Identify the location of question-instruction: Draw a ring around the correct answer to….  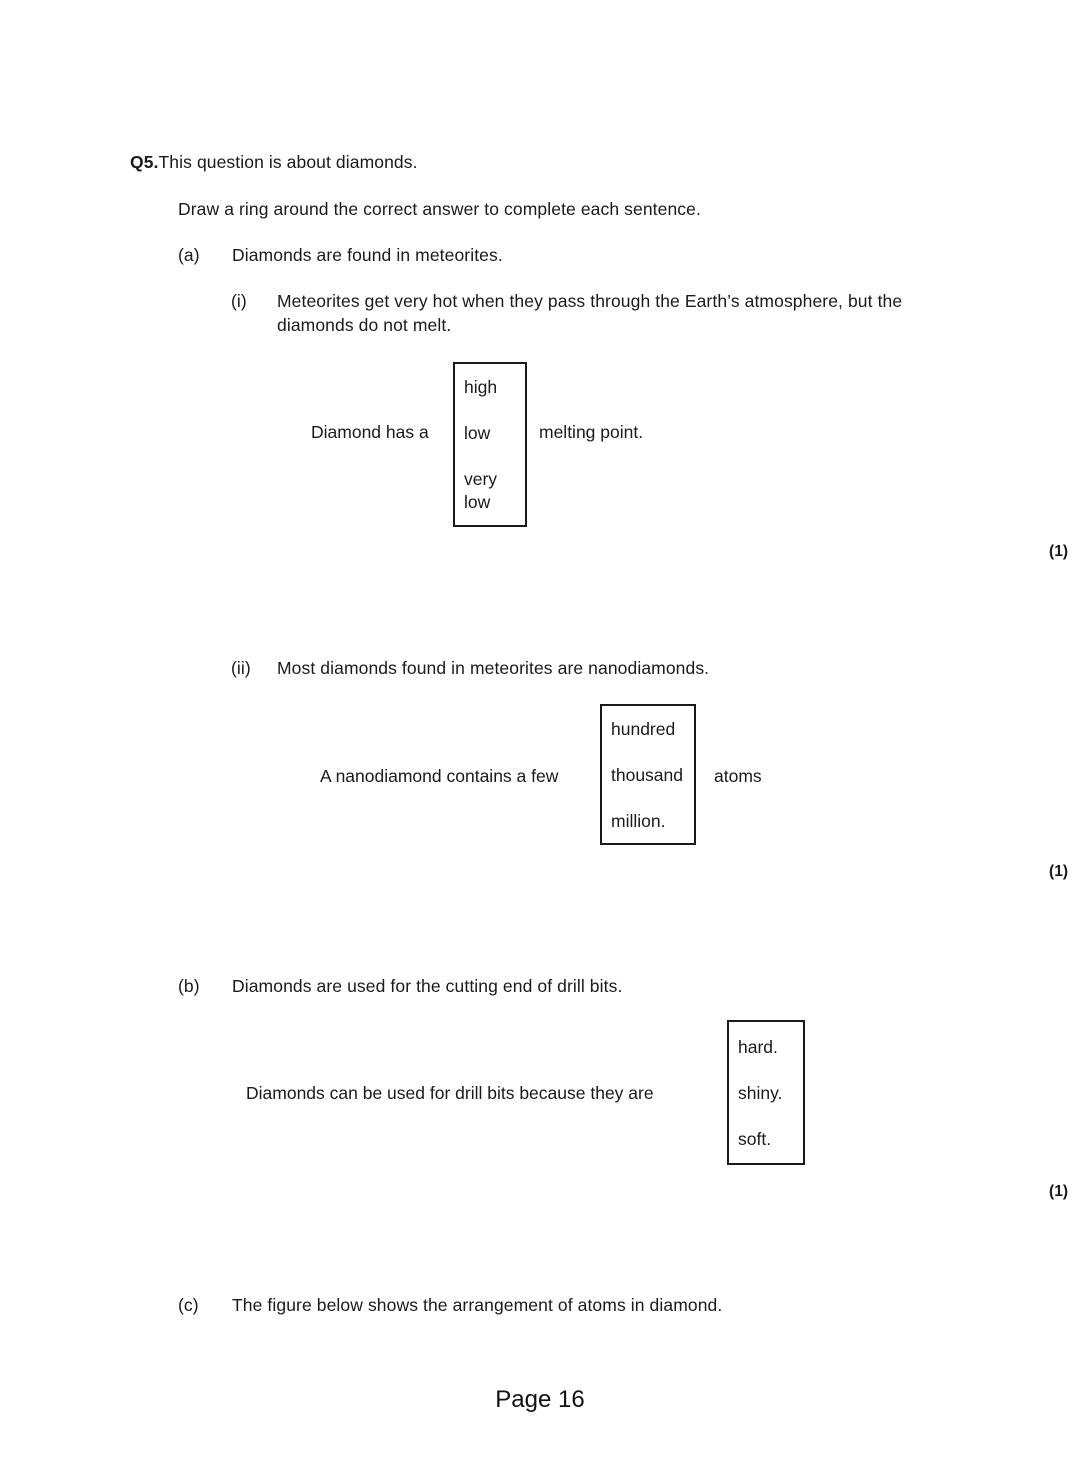
(439, 209).